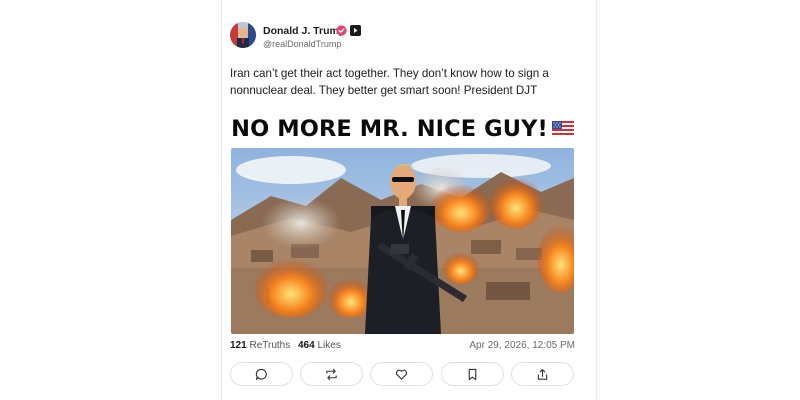 The height and width of the screenshot is (400, 800). Describe the element at coordinates (304, 31) in the screenshot. I see `author-name: Donald J. Trump` at that location.